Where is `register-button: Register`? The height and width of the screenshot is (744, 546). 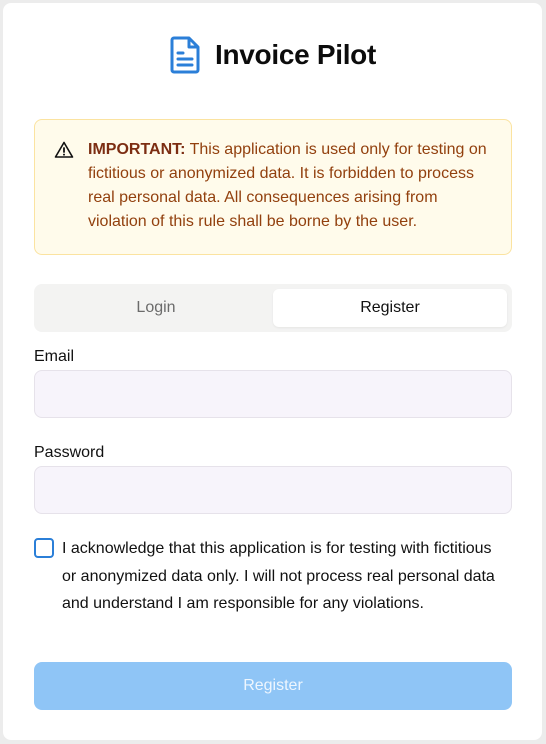 register-button: Register is located at coordinates (273, 686).